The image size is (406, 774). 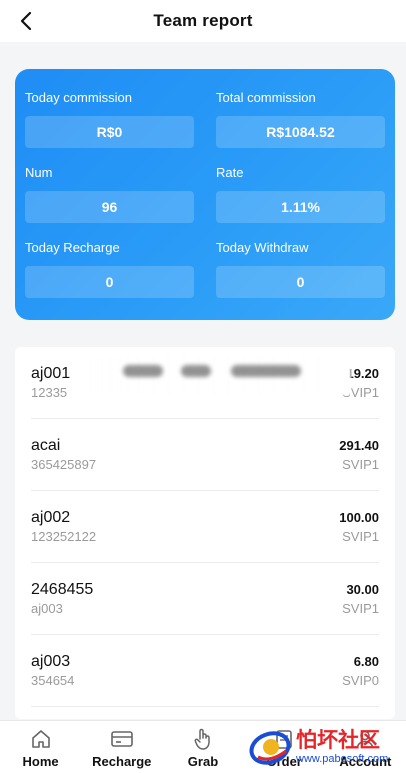 I want to click on watermark-url: www.pabosoft.com, so click(x=342, y=759).